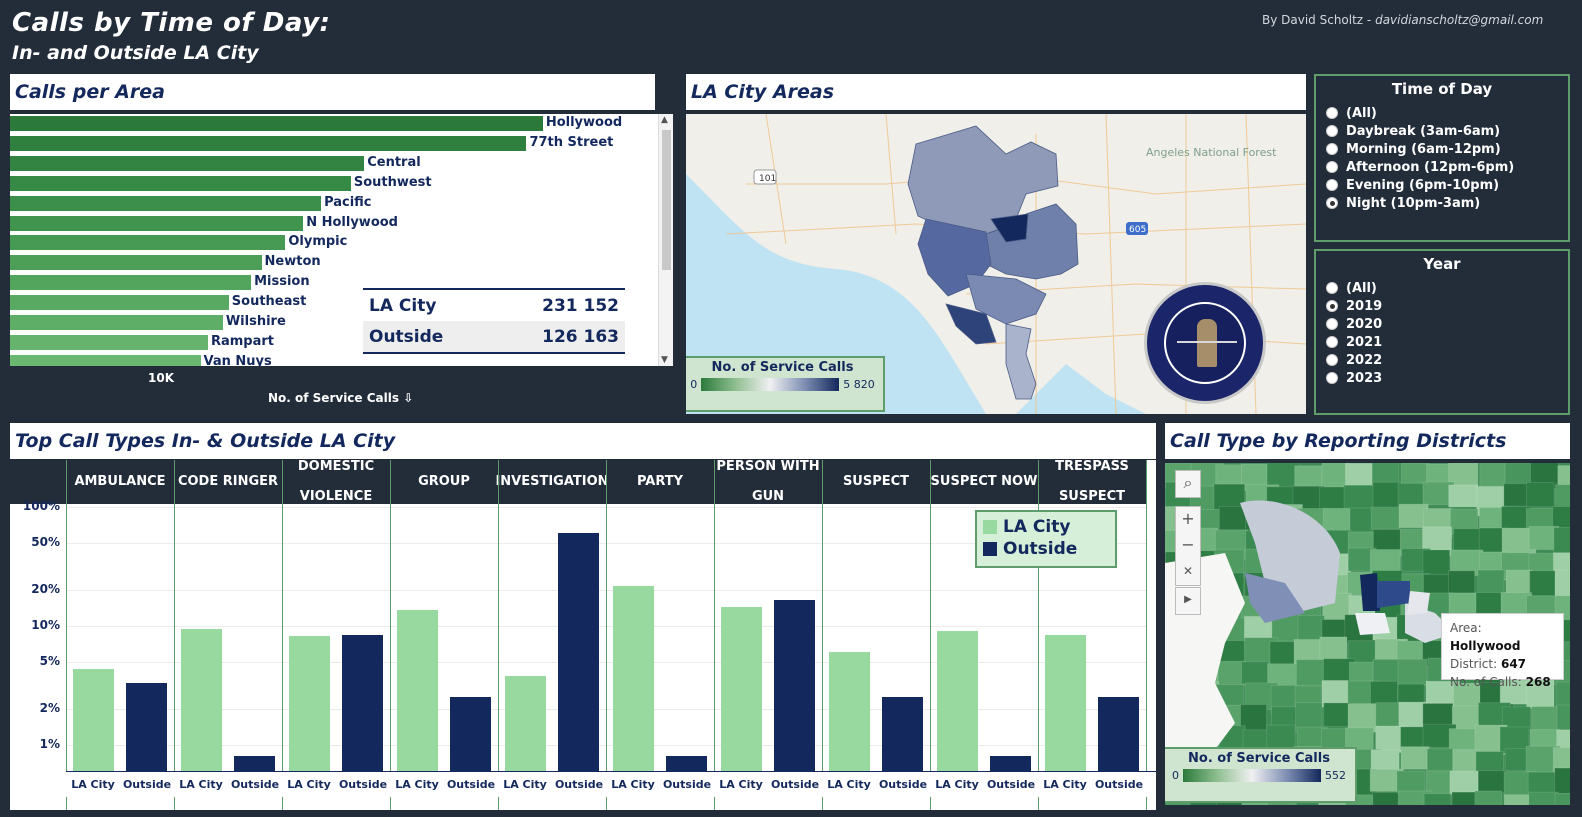 This screenshot has width=1582, height=817. What do you see at coordinates (135, 53) in the screenshot?
I see `dashboard-subtitle: In- and Outside LA City` at bounding box center [135, 53].